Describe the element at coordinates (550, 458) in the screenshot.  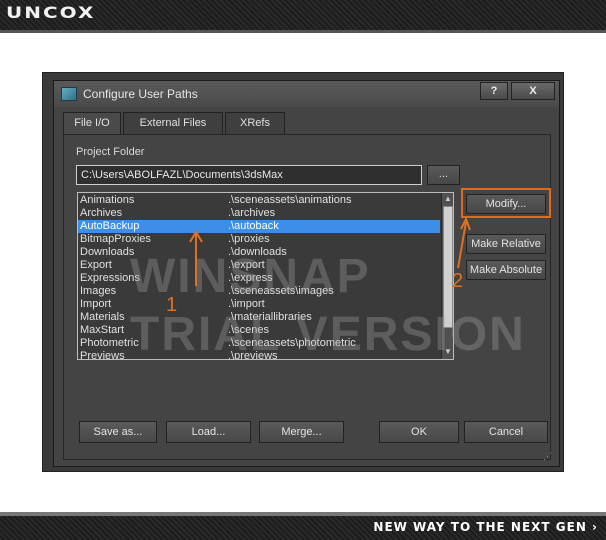
I see `resize-grip-icon: ⋰` at that location.